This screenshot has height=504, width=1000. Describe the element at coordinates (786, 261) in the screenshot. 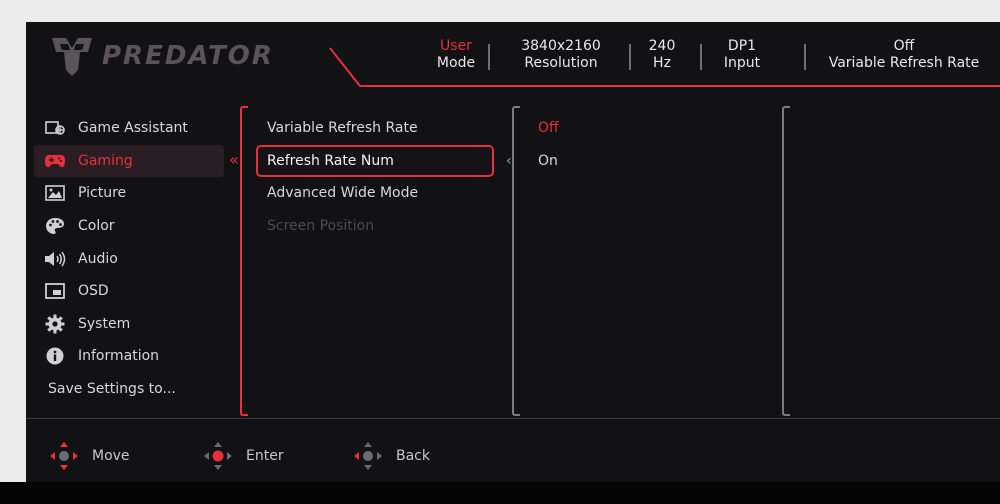

I see `detail-bracket` at that location.